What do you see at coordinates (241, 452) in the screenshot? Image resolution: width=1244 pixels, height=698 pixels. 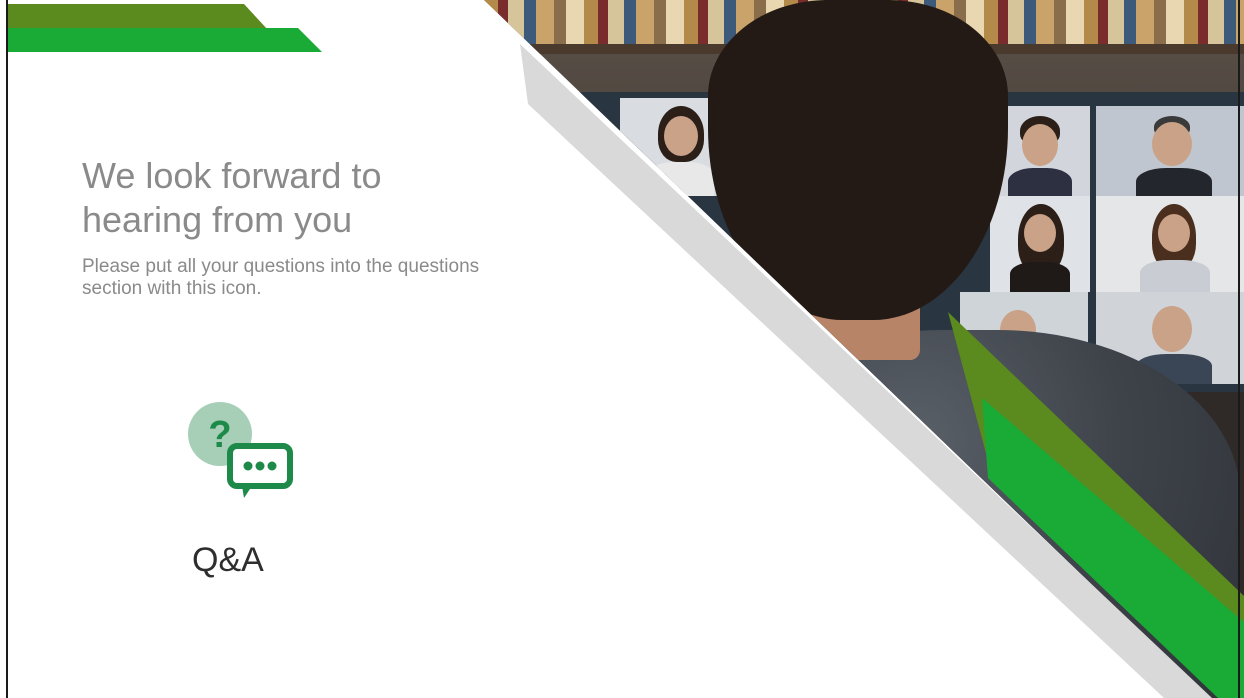 I see `qa-chat-bubble-icon: ?` at bounding box center [241, 452].